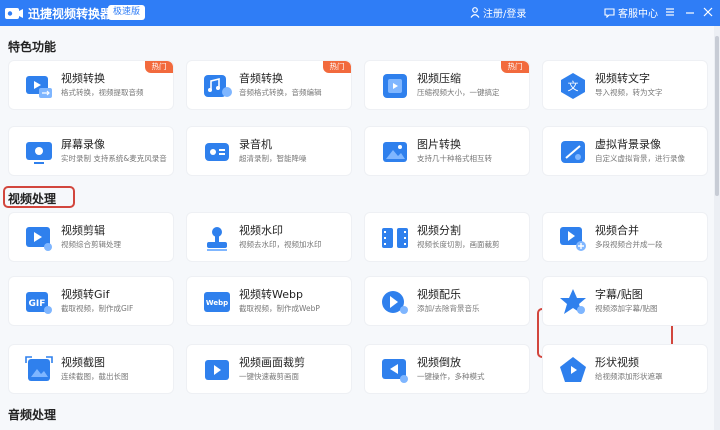  What do you see at coordinates (629, 376) in the screenshot?
I see `card-desc: 给视频添加形状遮罩` at bounding box center [629, 376].